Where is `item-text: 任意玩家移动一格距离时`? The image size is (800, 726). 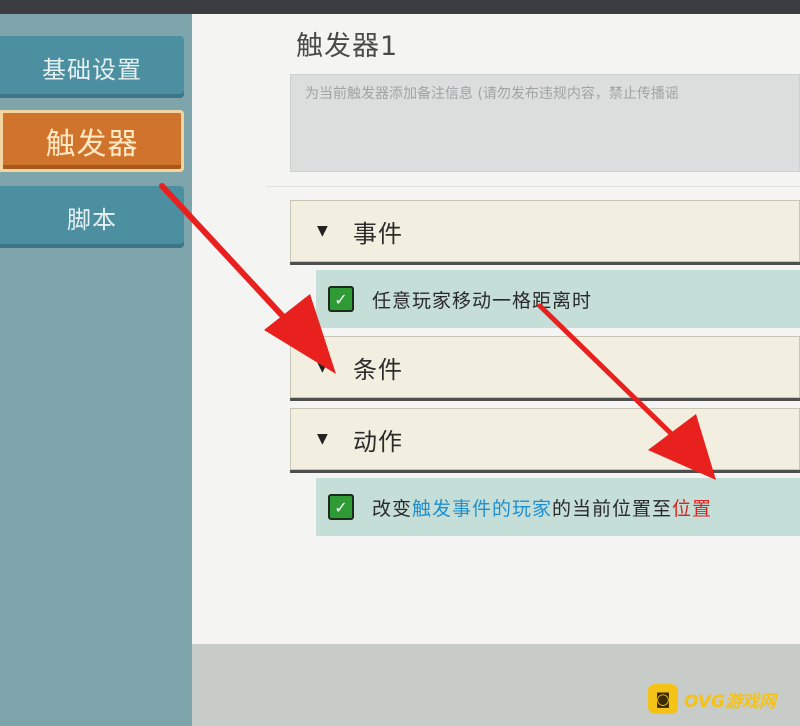
item-text: 任意玩家移动一格距离时 is located at coordinates (482, 300).